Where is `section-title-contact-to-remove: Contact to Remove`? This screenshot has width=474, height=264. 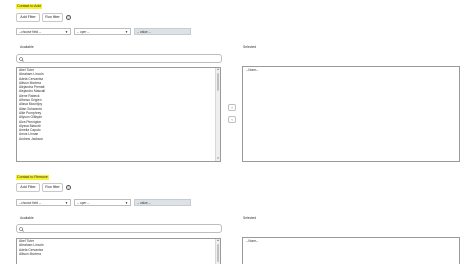
section-title-contact-to-remove: Contact to Remove is located at coordinates (32, 177).